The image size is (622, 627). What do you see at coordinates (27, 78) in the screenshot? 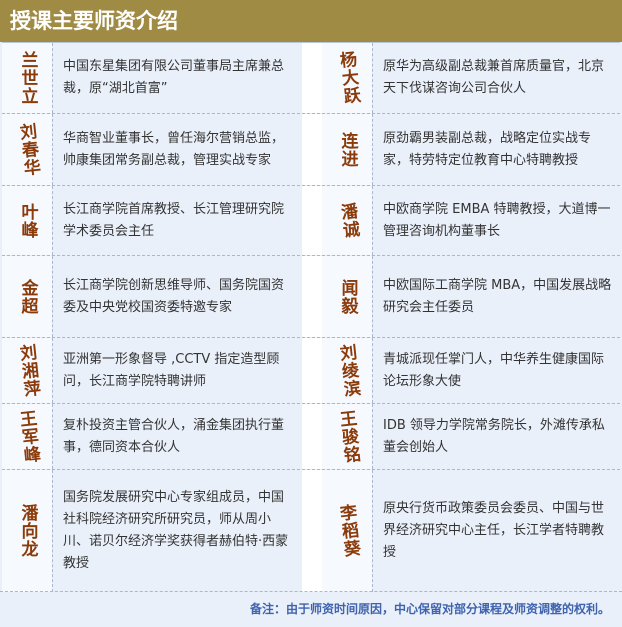
I see `faculty-name: 兰世立` at bounding box center [27, 78].